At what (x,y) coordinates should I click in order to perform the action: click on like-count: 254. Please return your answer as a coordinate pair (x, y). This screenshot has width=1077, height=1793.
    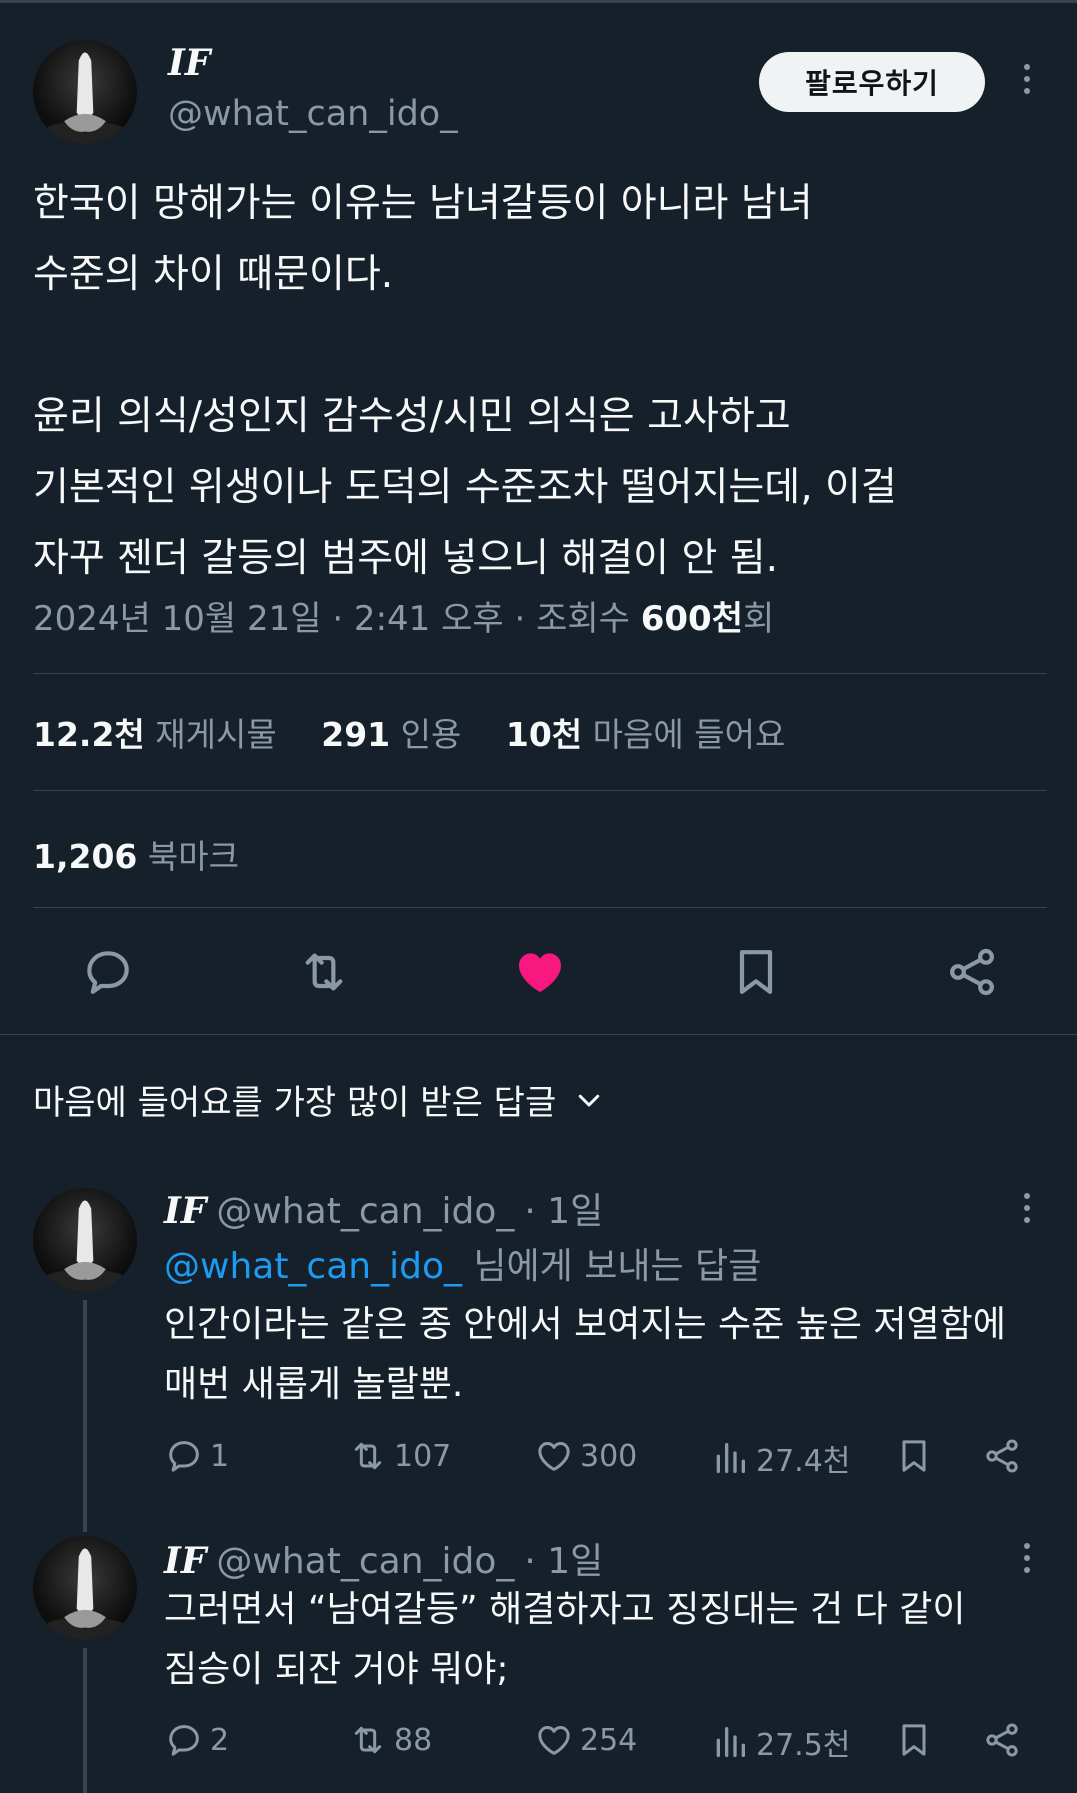
    Looking at the image, I should click on (609, 1740).